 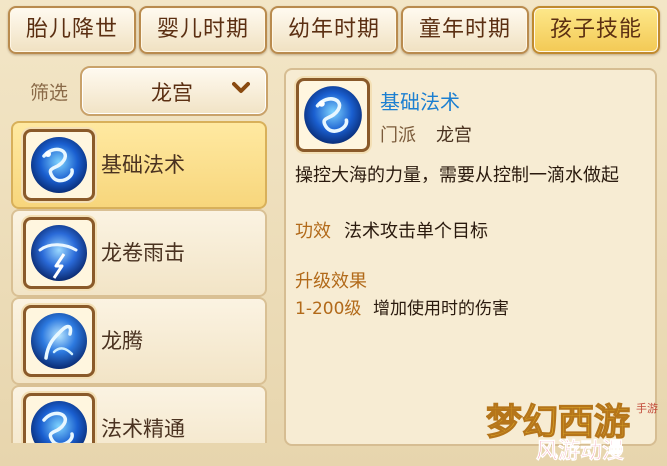 What do you see at coordinates (398, 135) in the screenshot?
I see `school-label: 门派` at bounding box center [398, 135].